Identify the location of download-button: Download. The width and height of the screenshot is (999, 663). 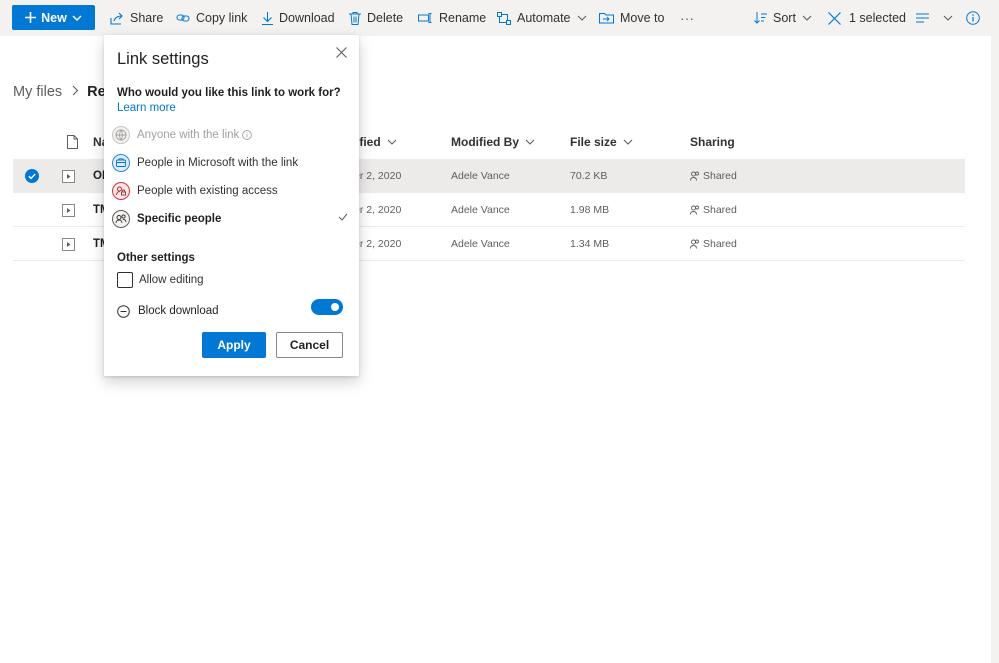
(298, 18).